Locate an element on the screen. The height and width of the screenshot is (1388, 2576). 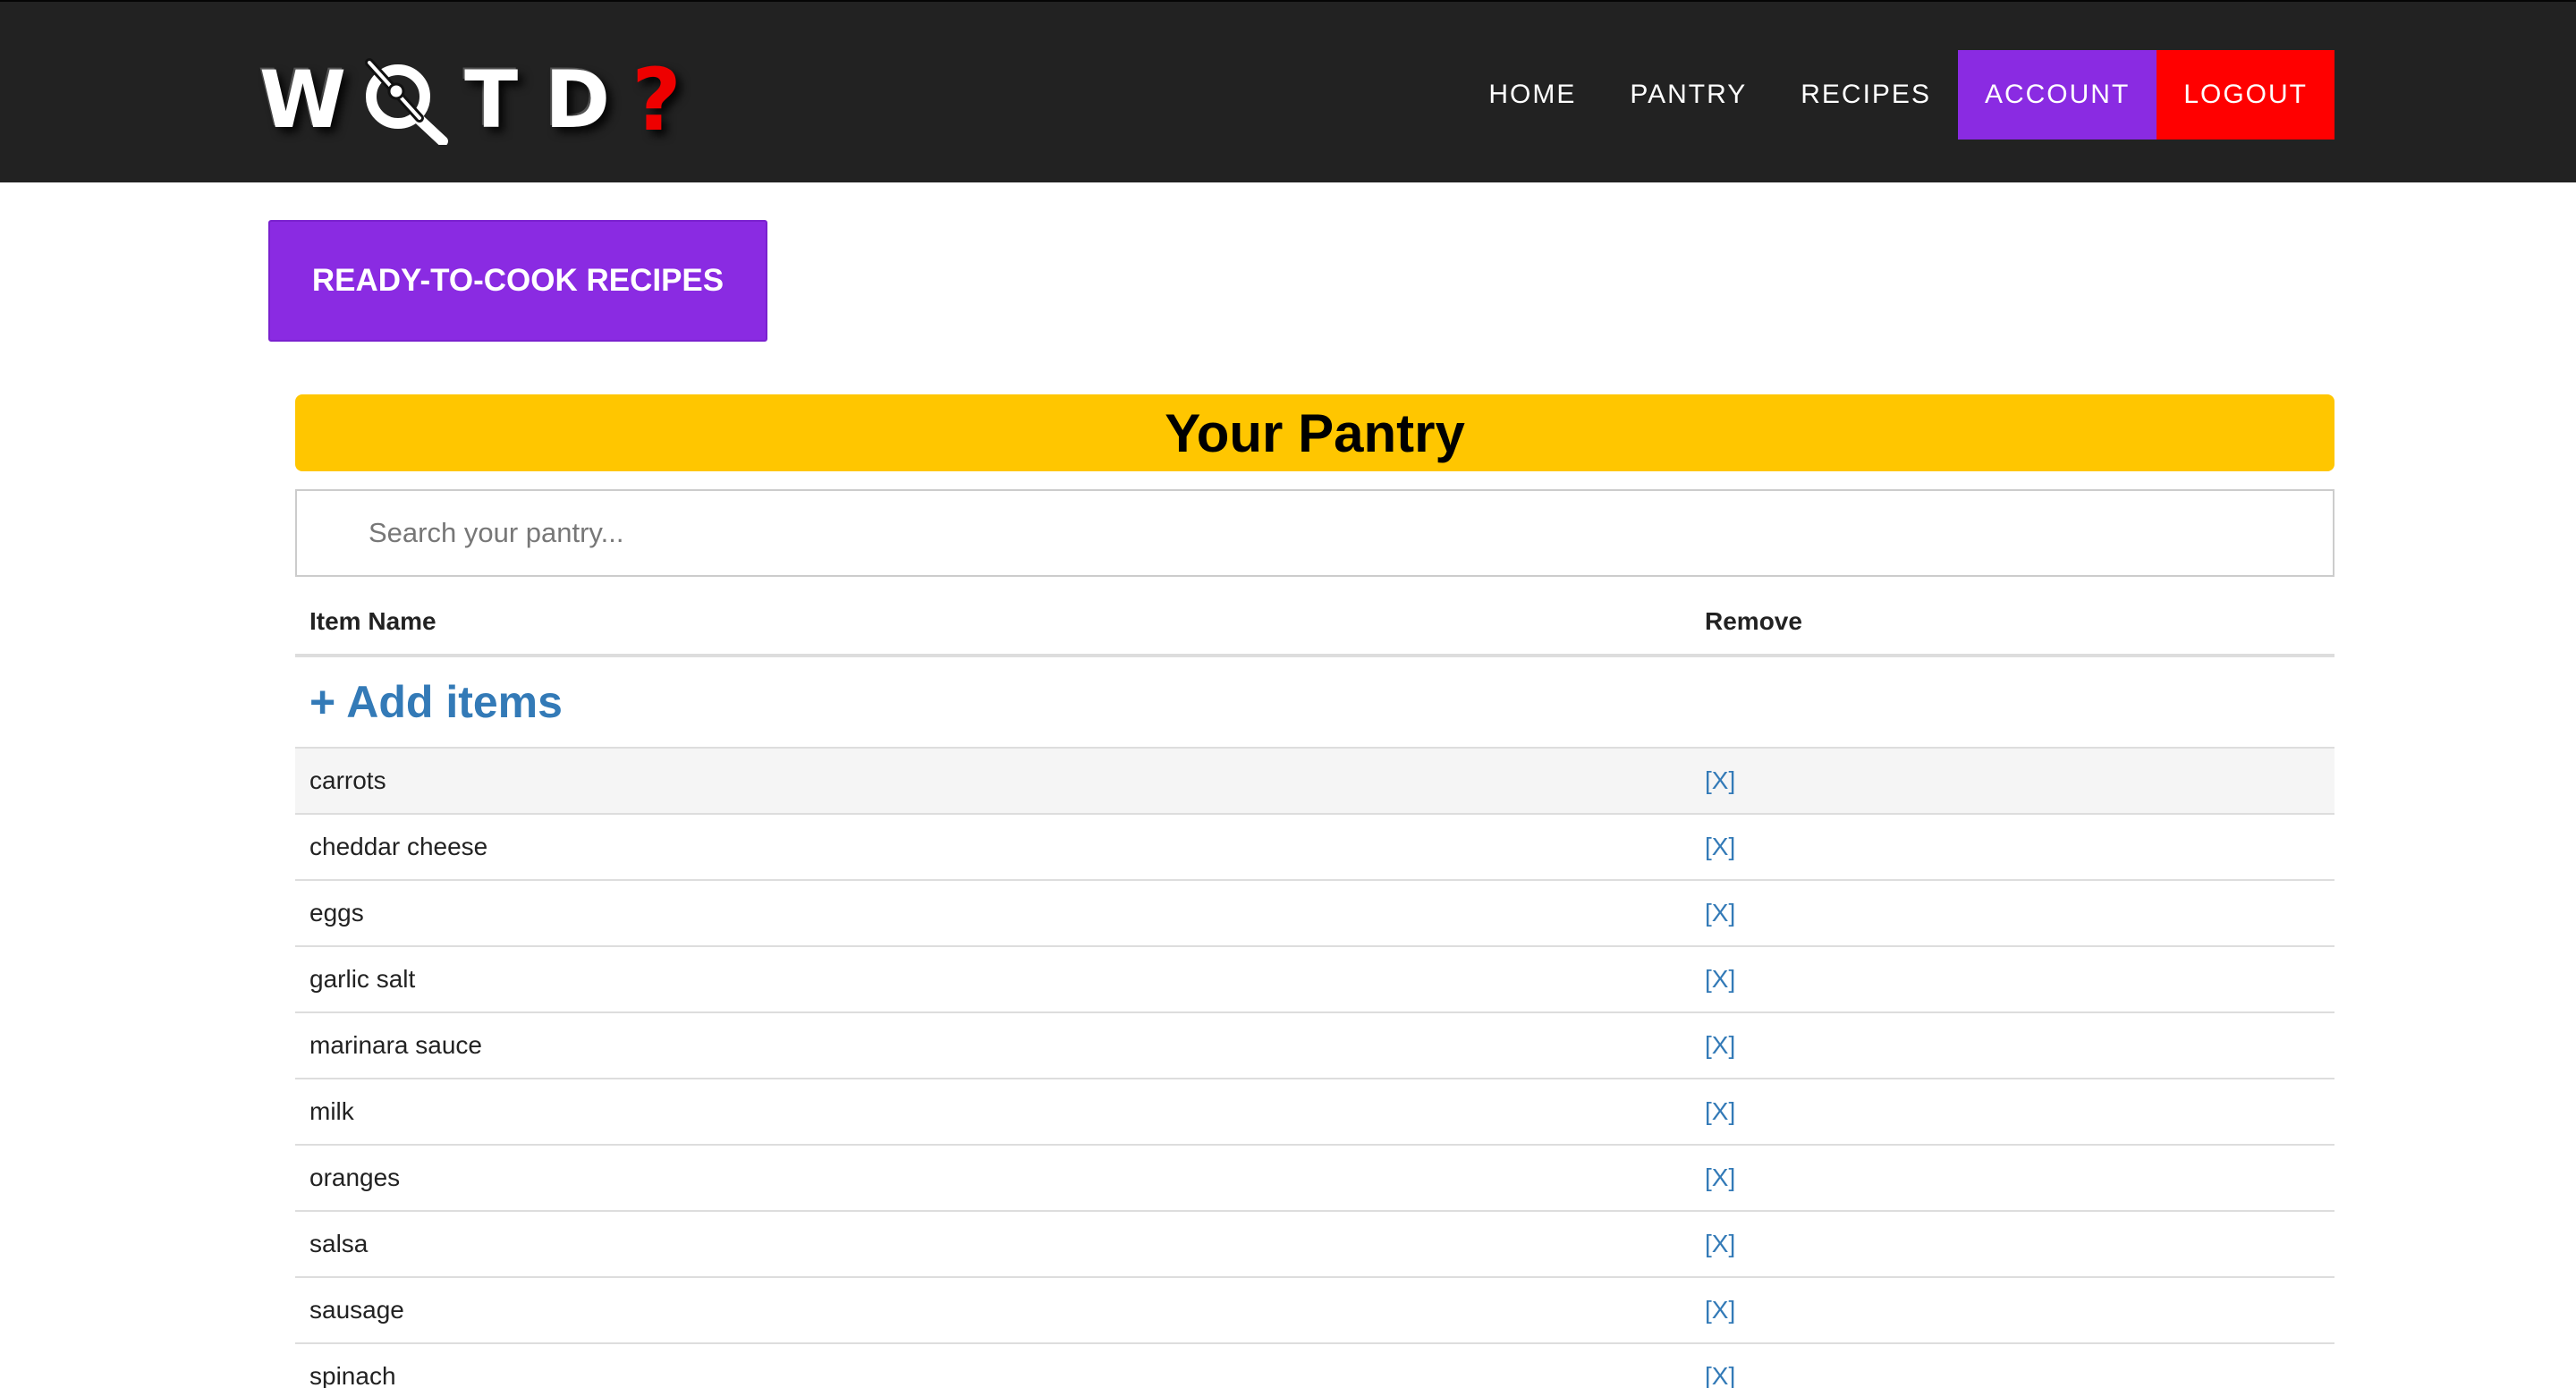
item-name: eggs is located at coordinates (336, 913).